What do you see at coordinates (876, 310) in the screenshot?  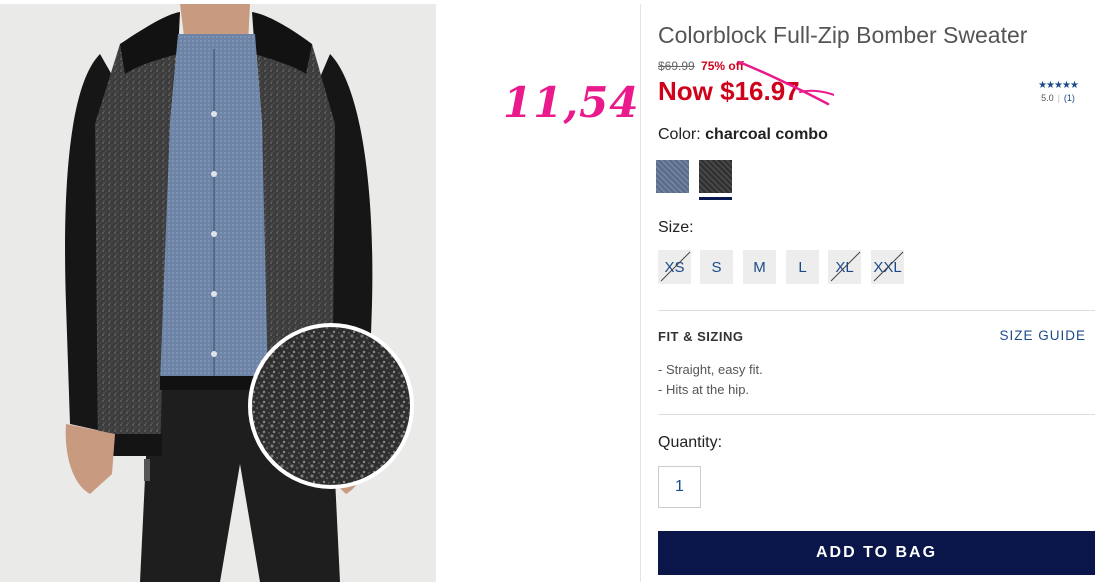 I see `divider-top` at bounding box center [876, 310].